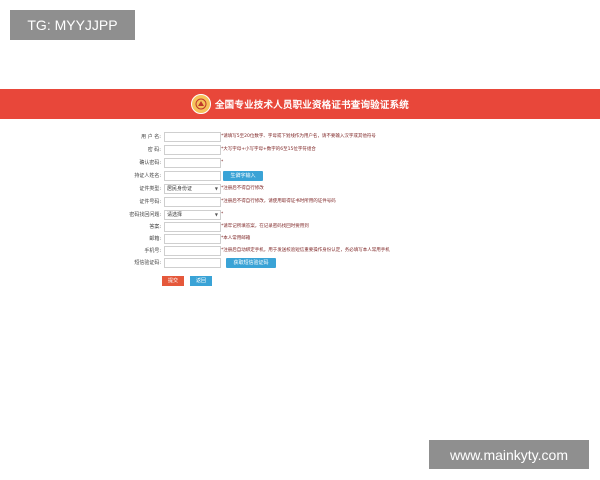 The height and width of the screenshot is (480, 600). What do you see at coordinates (243, 176) in the screenshot?
I see `rare-char-input-button: 生僻字输入` at bounding box center [243, 176].